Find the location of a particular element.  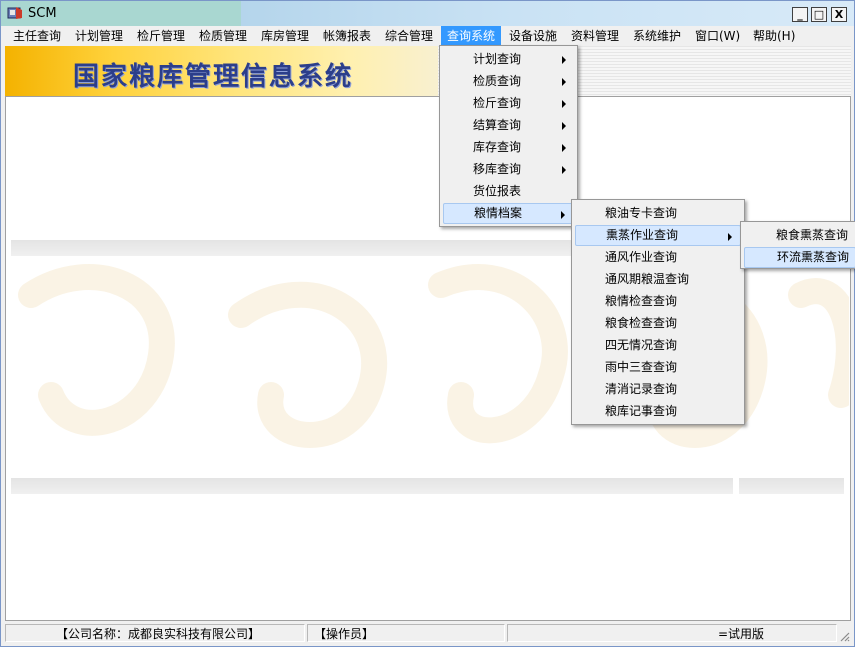

menu-item-grain-condition-check: 粮情检查查询 is located at coordinates (658, 301).